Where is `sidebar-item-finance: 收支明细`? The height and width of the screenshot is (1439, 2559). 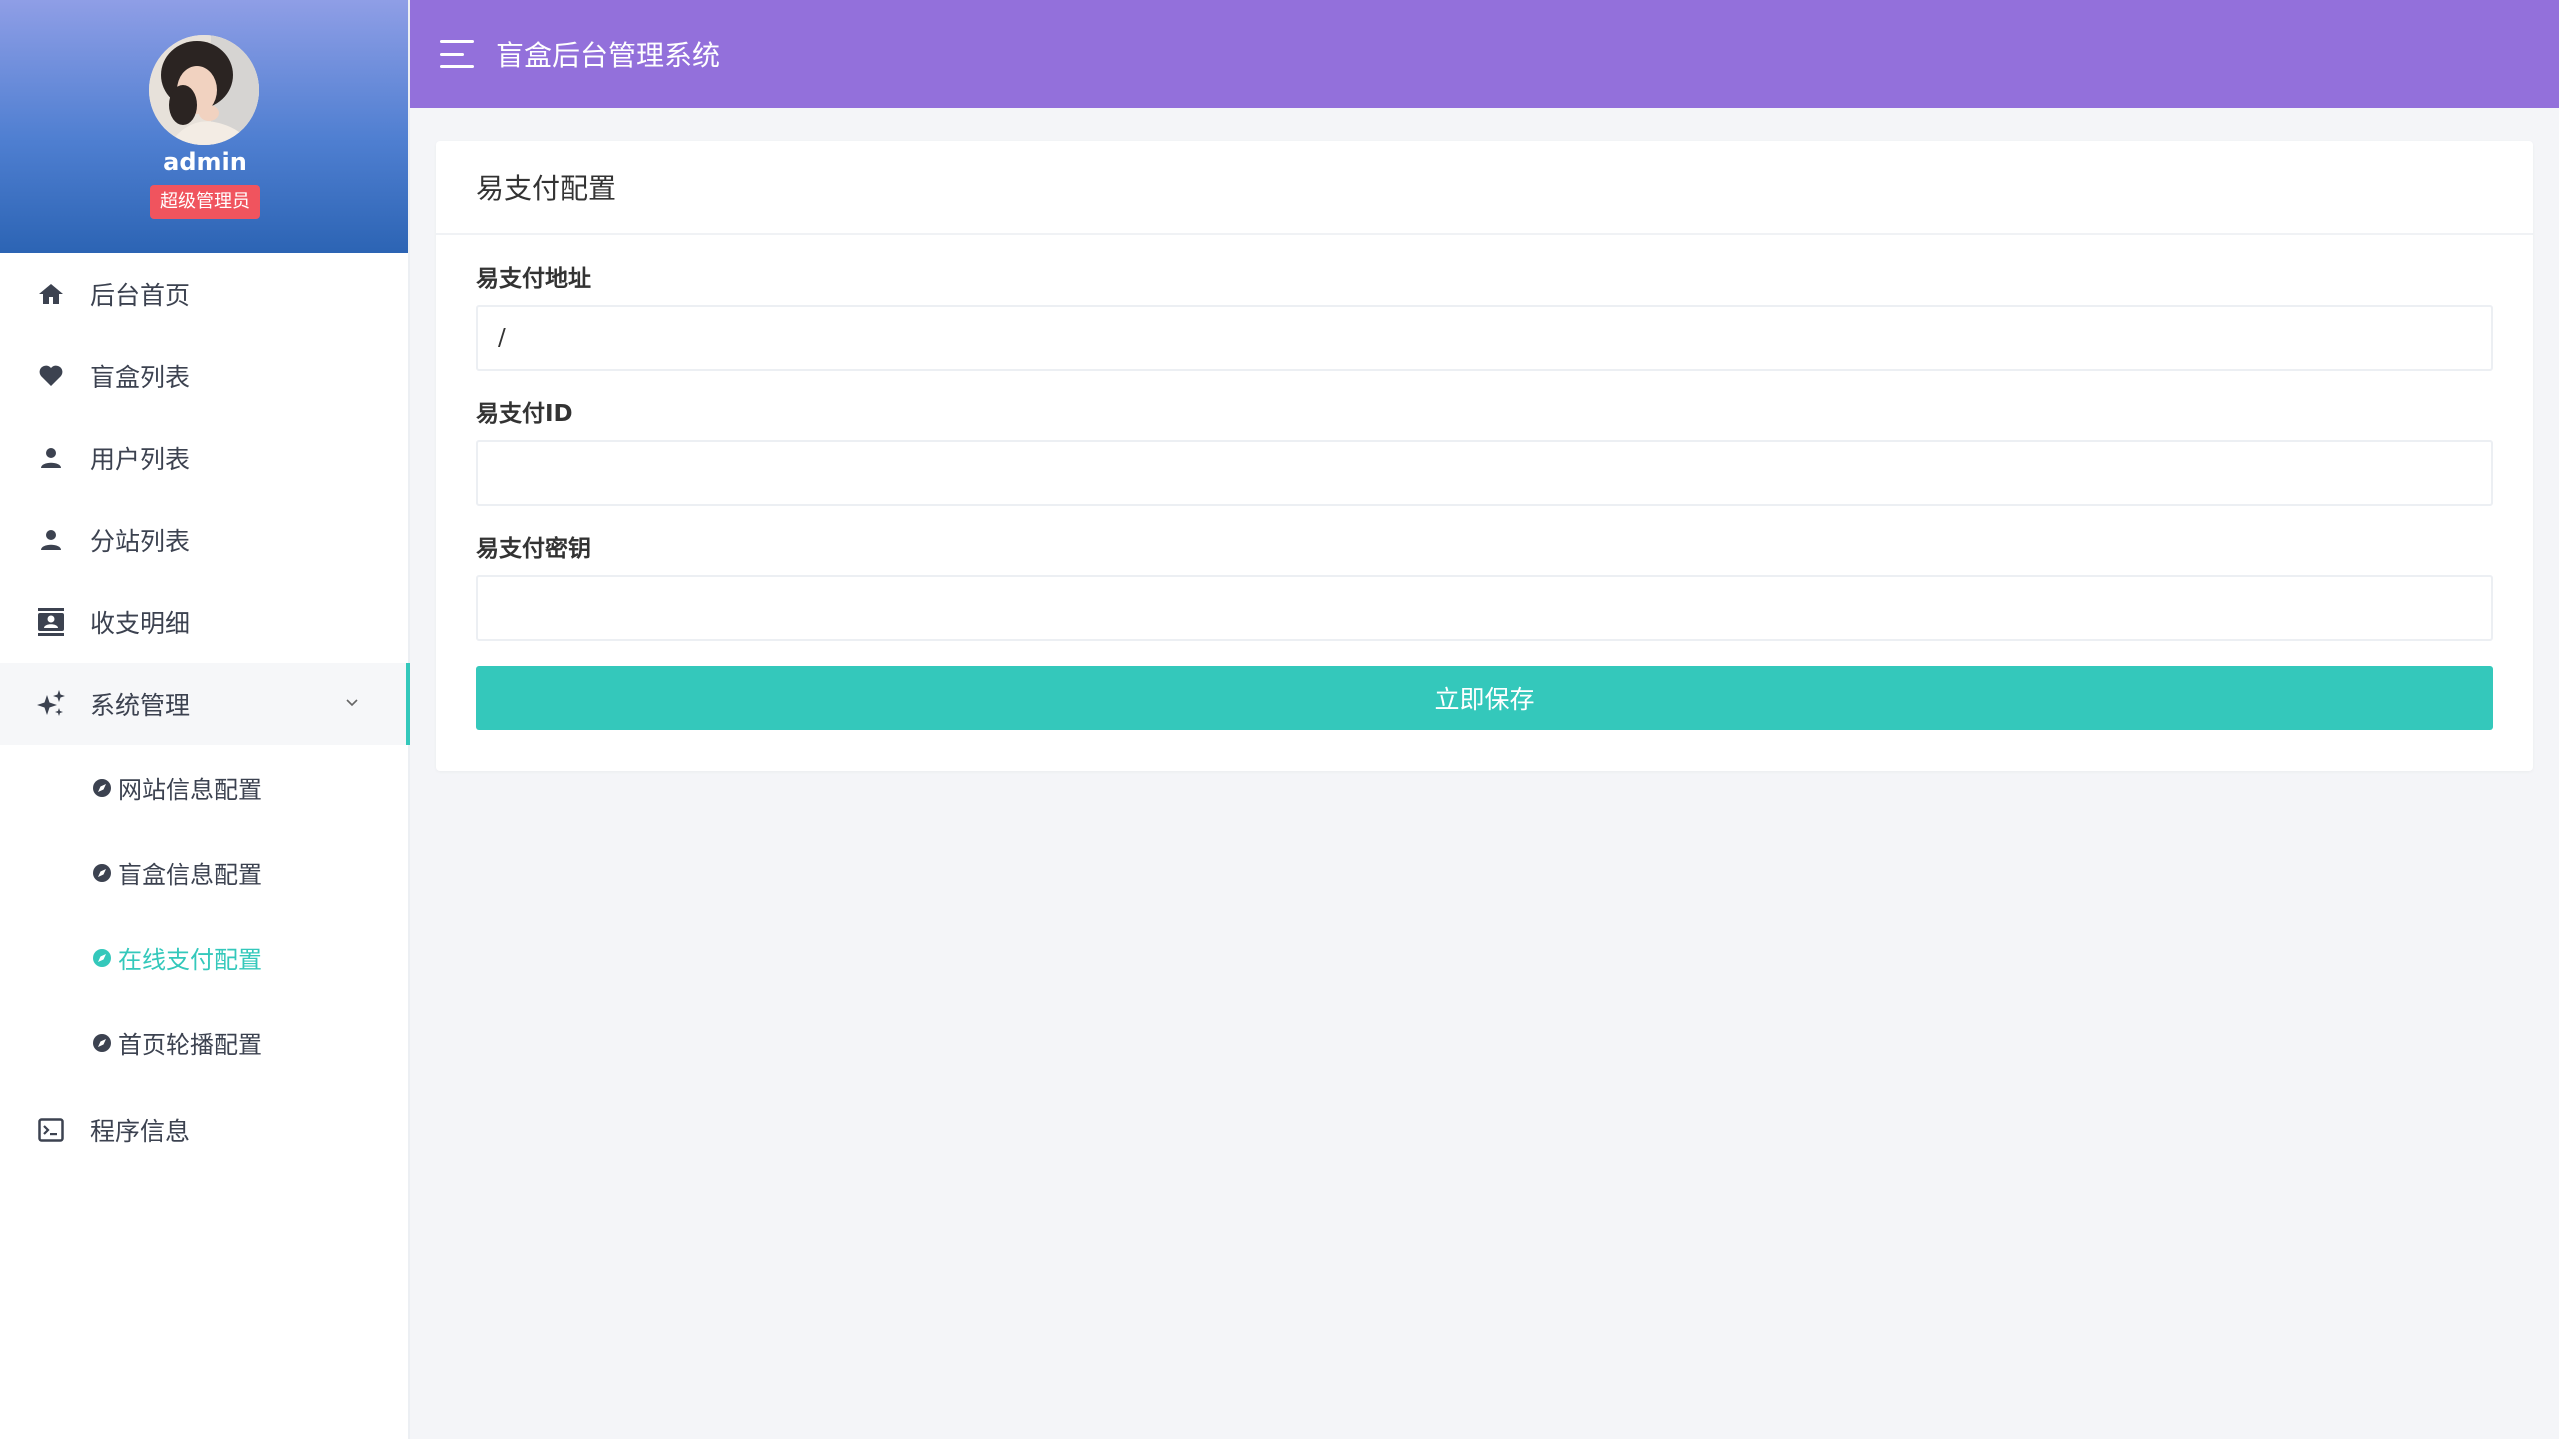
sidebar-item-finance: 收支明细 is located at coordinates (205, 622).